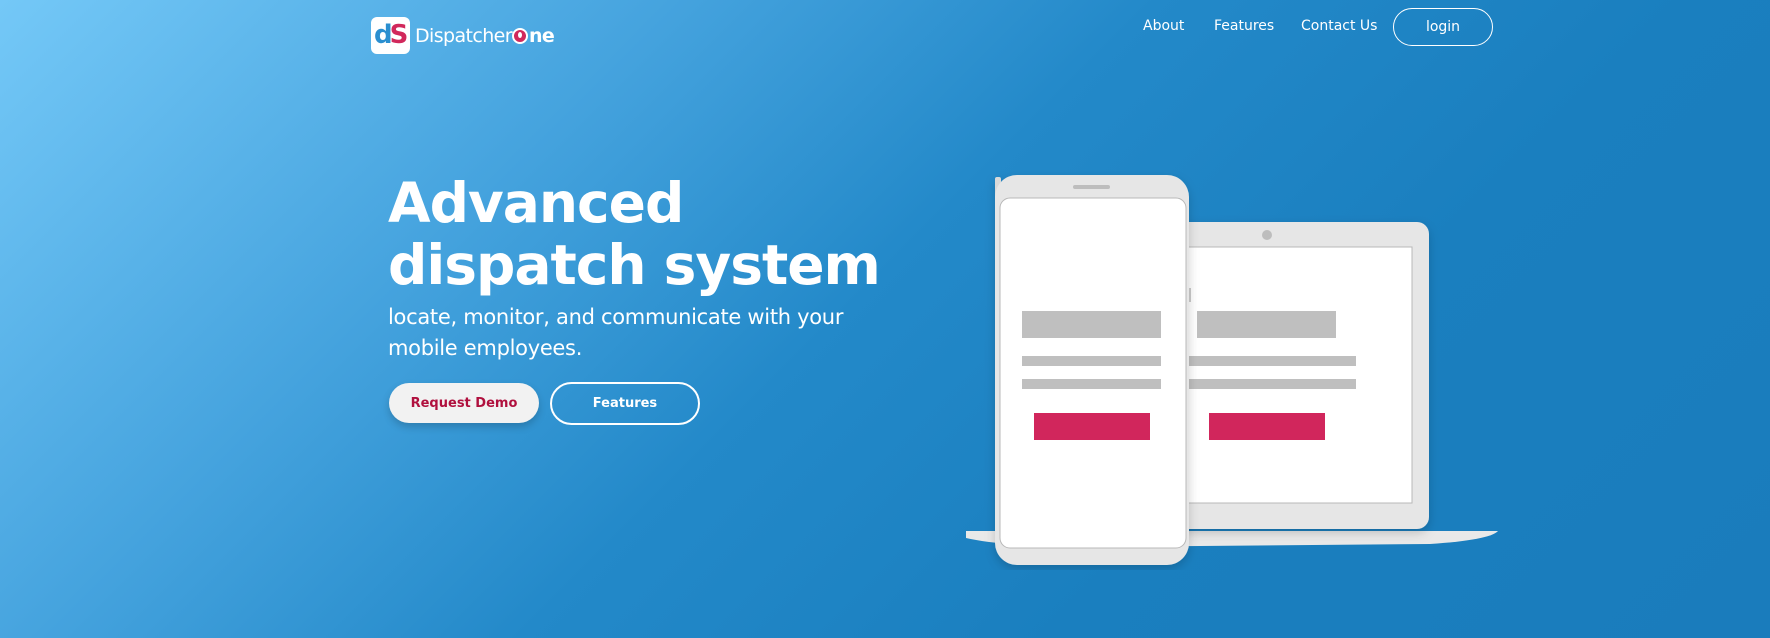 Image resolution: width=1770 pixels, height=638 pixels. What do you see at coordinates (1091, 187) in the screenshot?
I see `phone-speaker-icon` at bounding box center [1091, 187].